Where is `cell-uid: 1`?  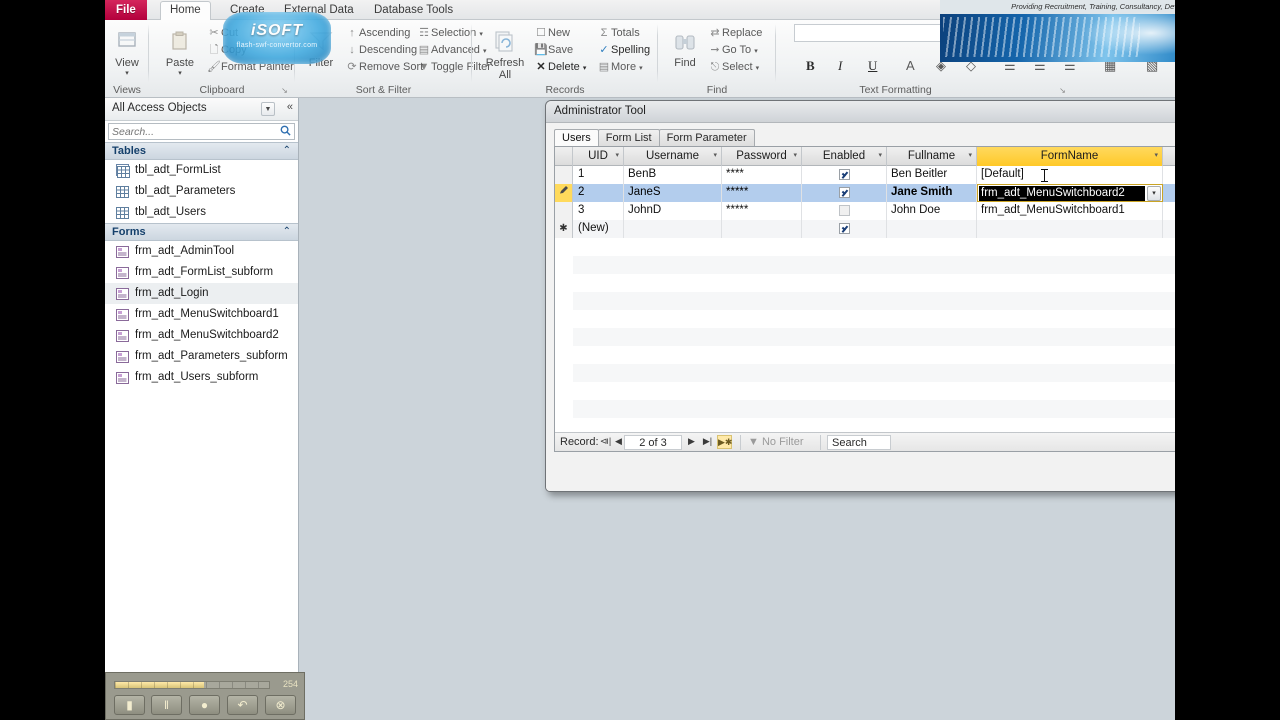 cell-uid: 1 is located at coordinates (598, 175).